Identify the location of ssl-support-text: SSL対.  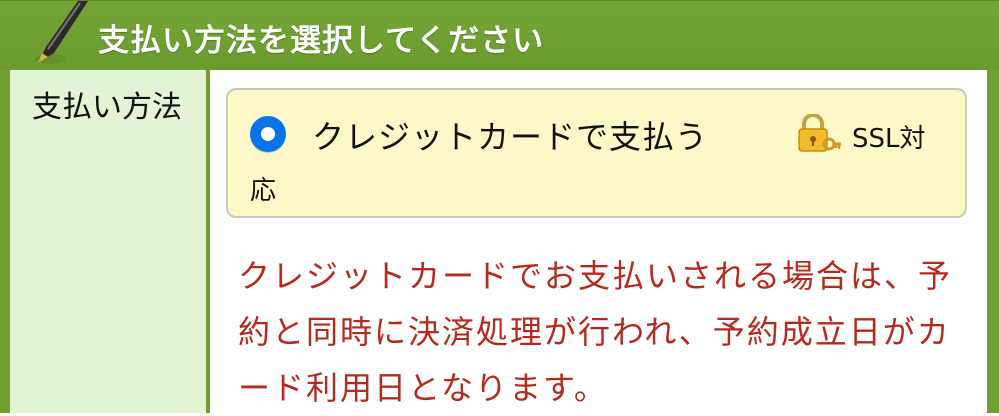
(889, 139).